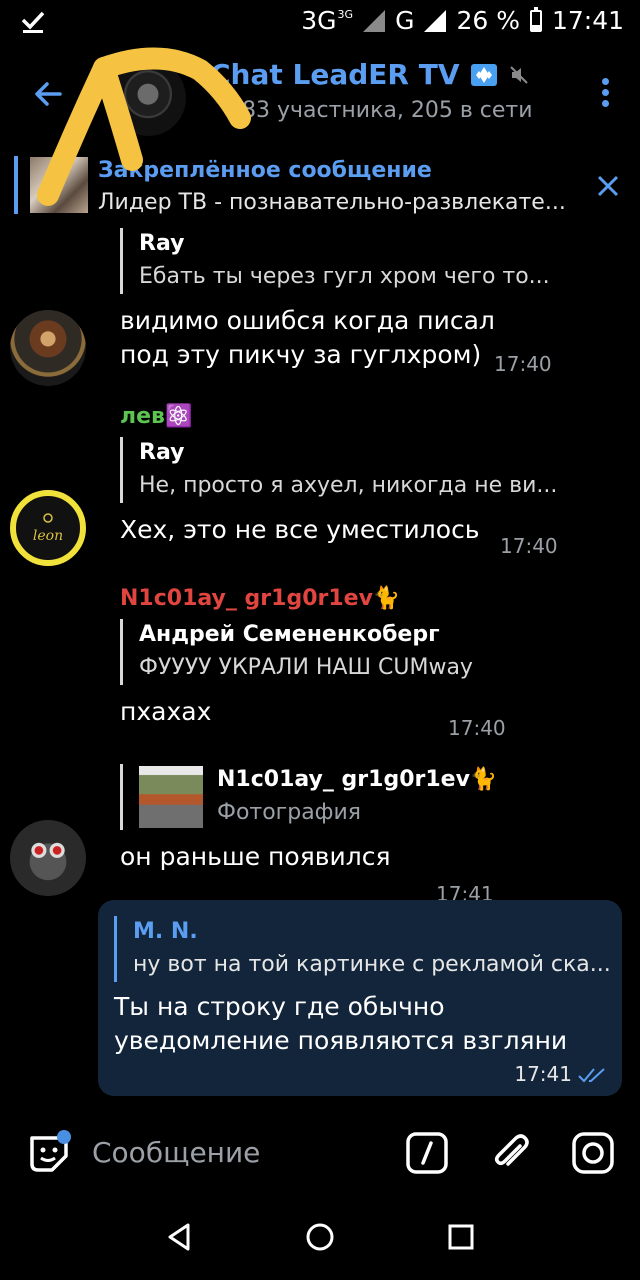  Describe the element at coordinates (461, 1237) in the screenshot. I see `nav-recents-icon` at that location.